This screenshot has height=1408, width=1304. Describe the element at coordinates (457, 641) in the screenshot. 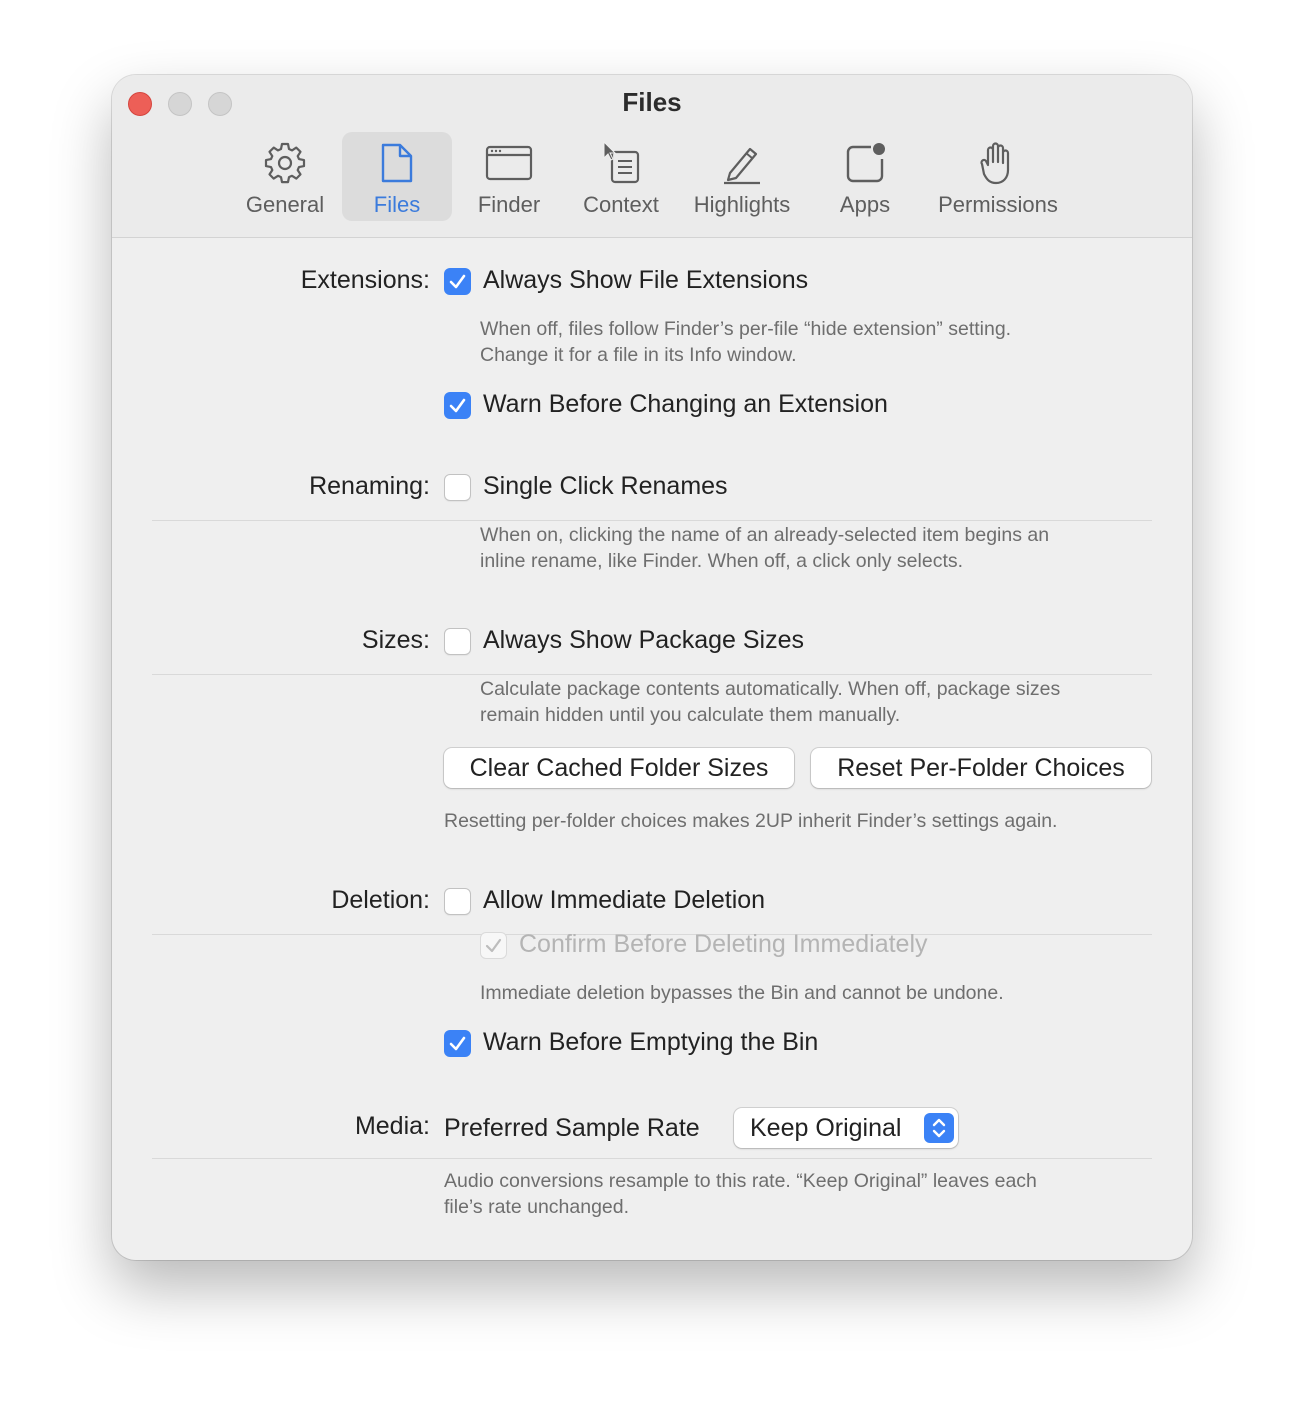

I see `package-sizes-checkbox` at that location.